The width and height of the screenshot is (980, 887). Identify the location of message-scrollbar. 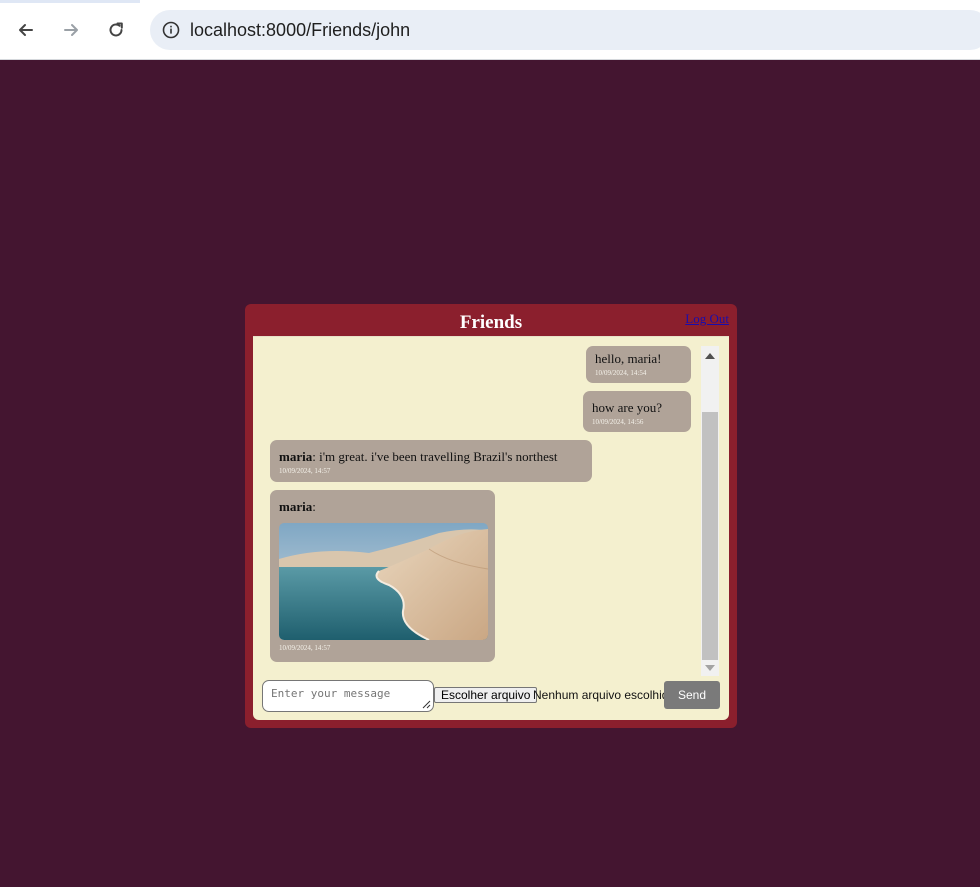
(710, 511).